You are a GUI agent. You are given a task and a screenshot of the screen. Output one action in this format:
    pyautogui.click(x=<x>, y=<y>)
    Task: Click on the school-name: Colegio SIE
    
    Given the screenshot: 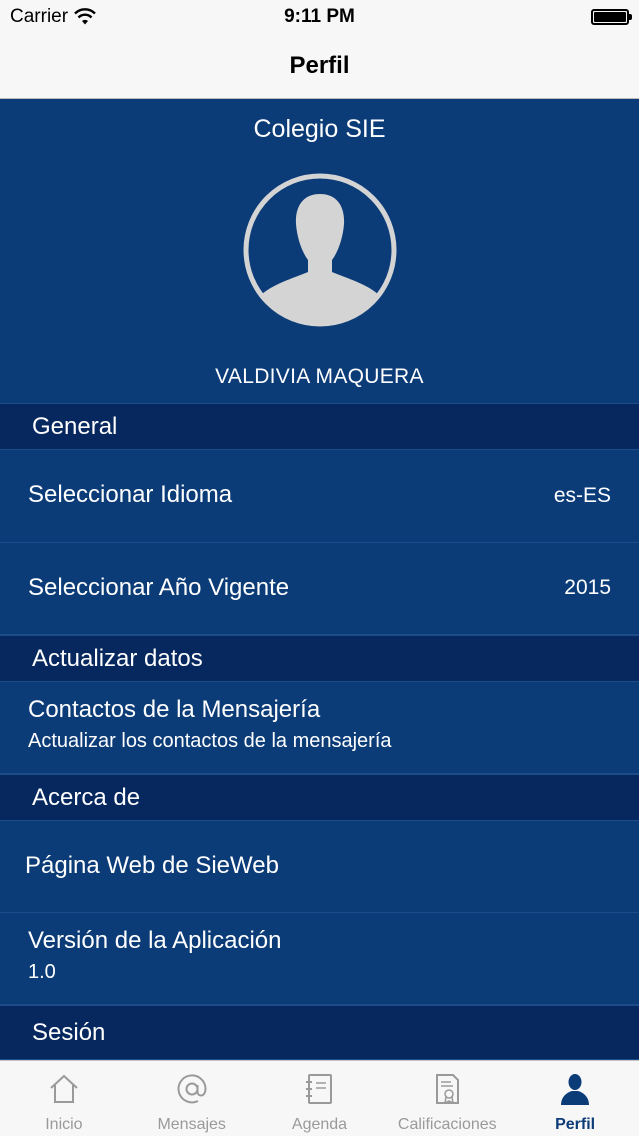 What is the action you would take?
    pyautogui.click(x=319, y=129)
    